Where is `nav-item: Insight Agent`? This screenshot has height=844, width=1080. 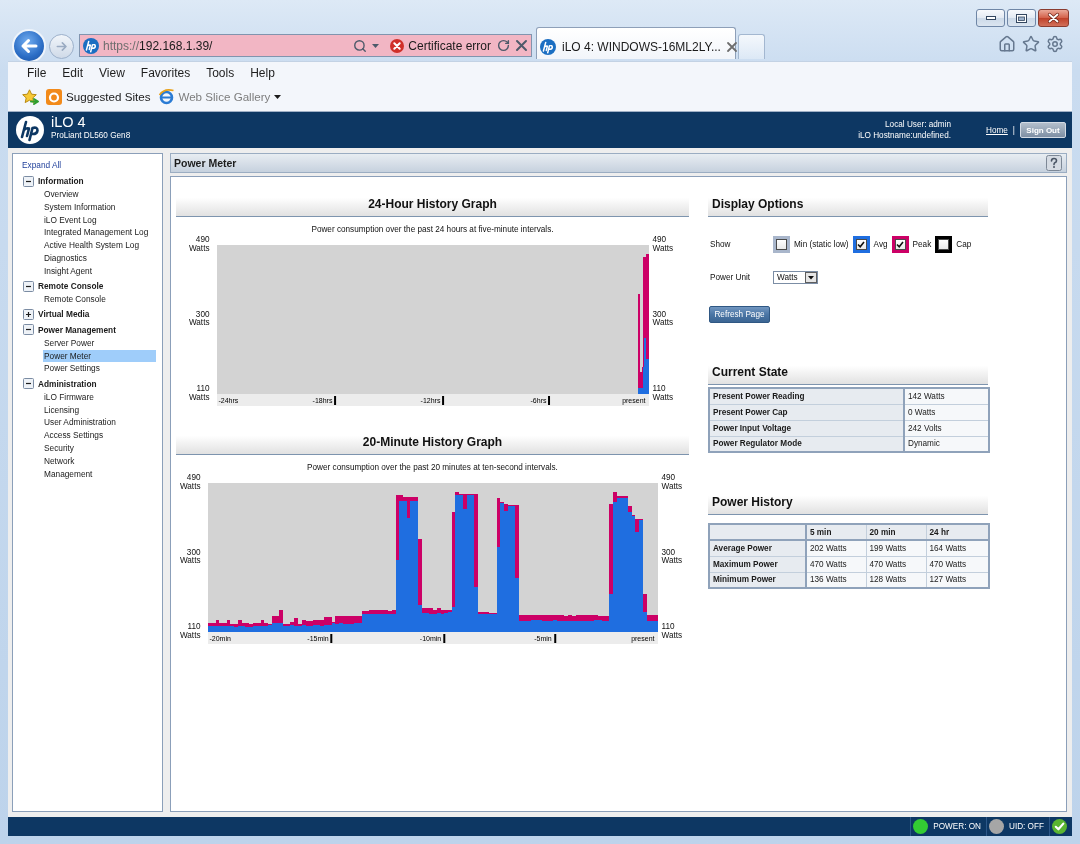
nav-item: Insight Agent is located at coordinates (99, 271).